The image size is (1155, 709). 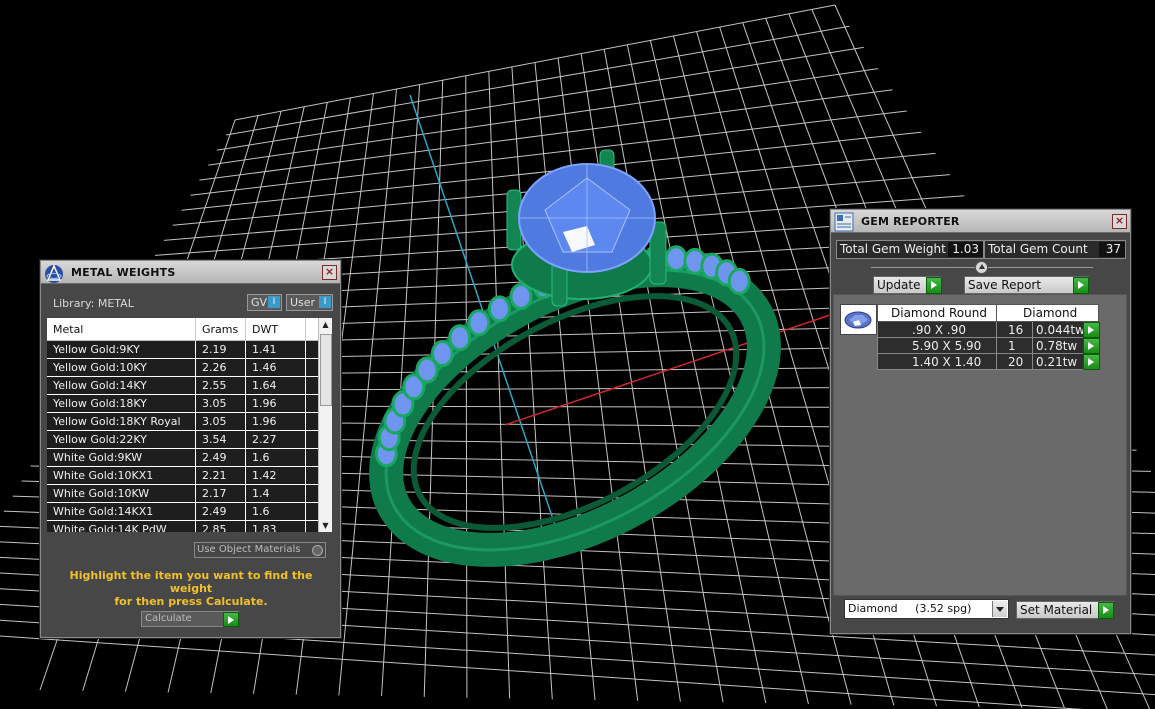 I want to click on grams-cell: 3.54, so click(x=214, y=439).